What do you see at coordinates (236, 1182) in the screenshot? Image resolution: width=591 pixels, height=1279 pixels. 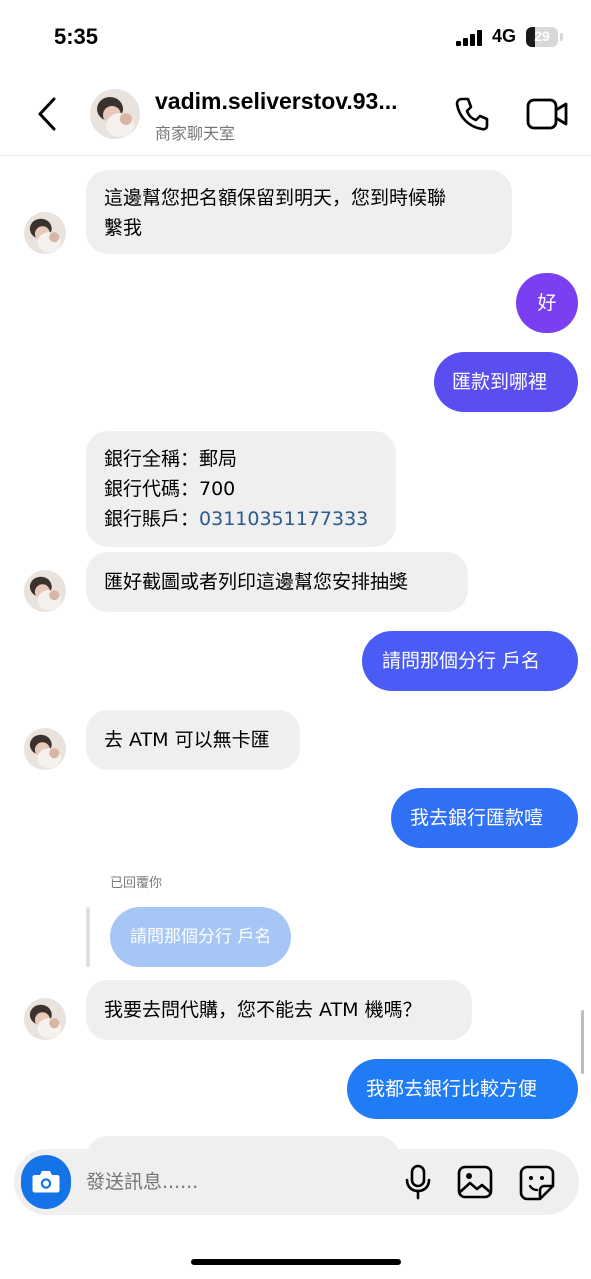 I see `message-input` at bounding box center [236, 1182].